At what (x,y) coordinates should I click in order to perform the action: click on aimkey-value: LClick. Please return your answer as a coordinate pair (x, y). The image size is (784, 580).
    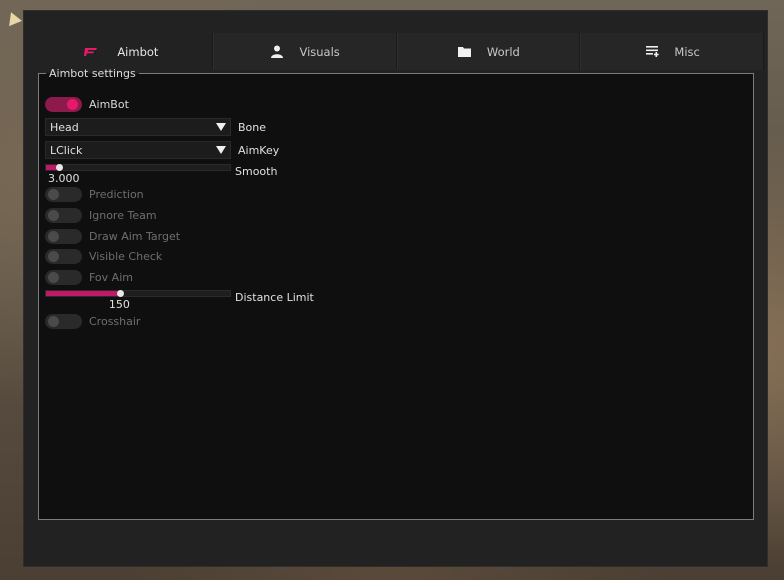
    Looking at the image, I should click on (66, 150).